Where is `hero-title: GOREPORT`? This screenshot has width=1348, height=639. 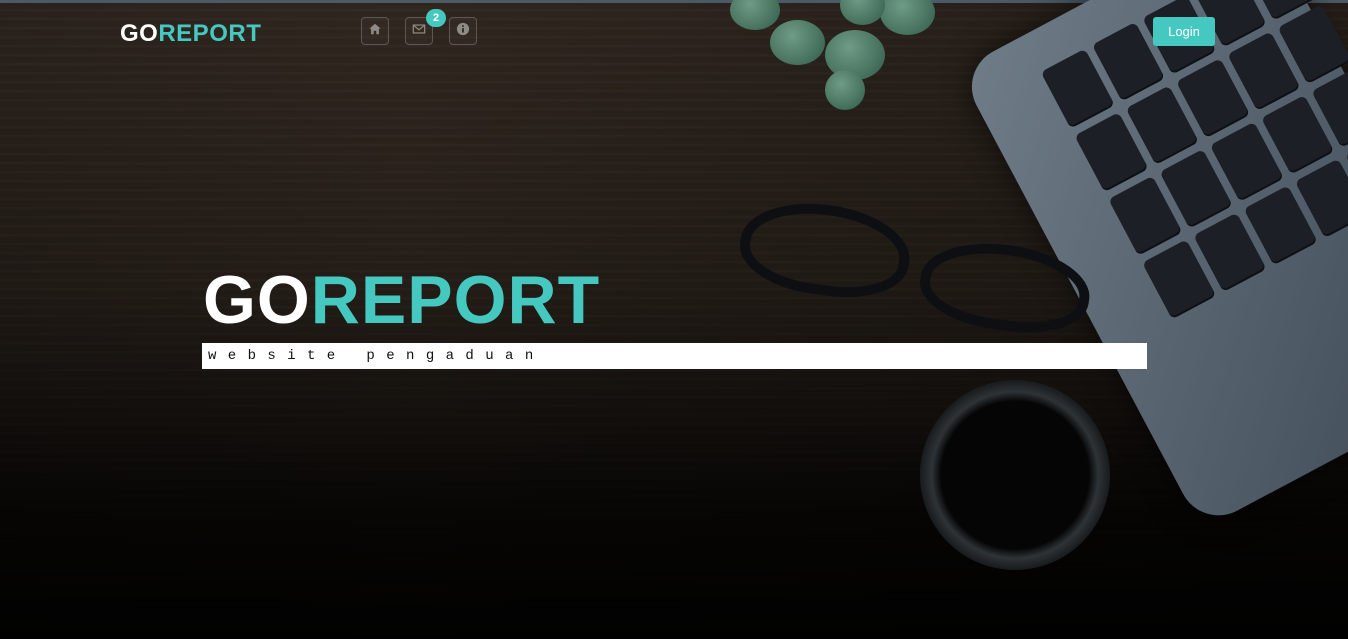
hero-title: GOREPORT is located at coordinates (401, 300).